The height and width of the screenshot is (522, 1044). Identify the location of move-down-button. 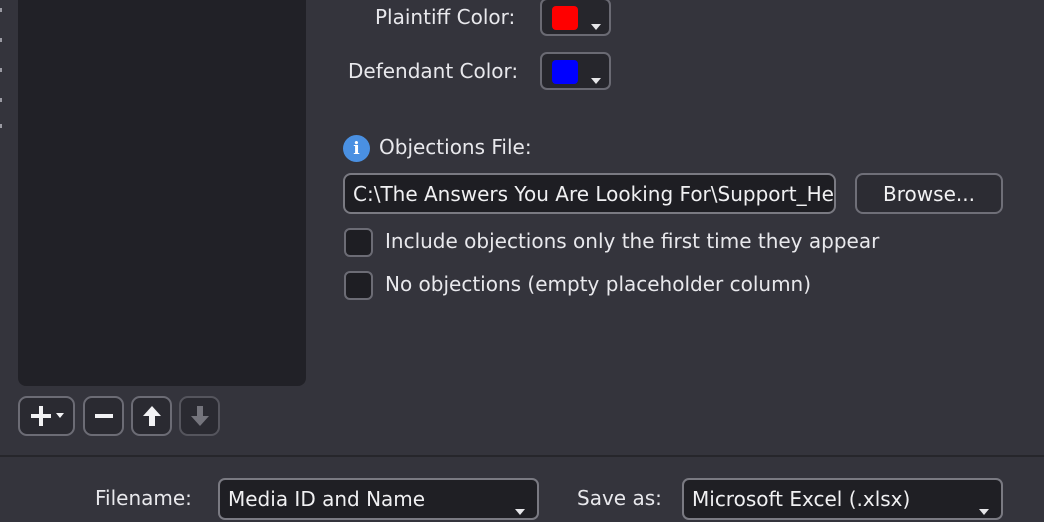
(199, 416).